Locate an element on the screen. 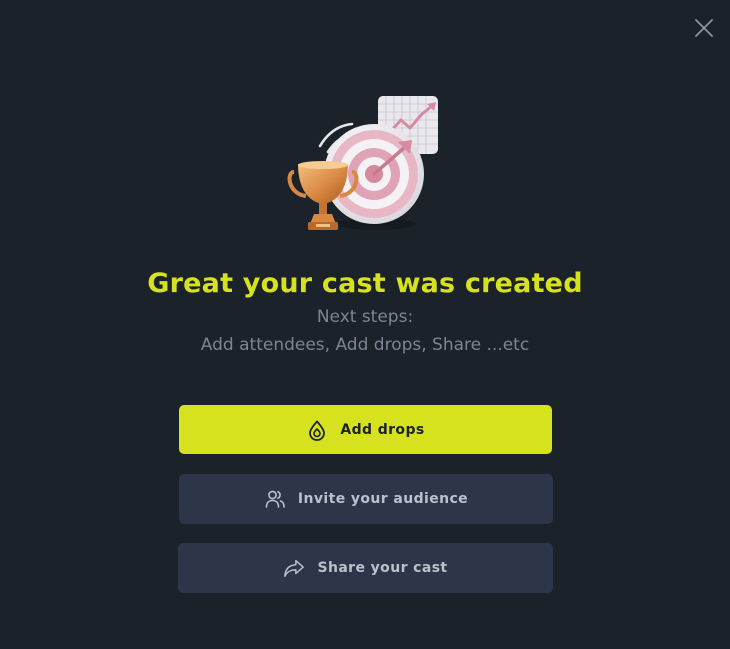 Image resolution: width=730 pixels, height=649 pixels. drop-icon is located at coordinates (317, 430).